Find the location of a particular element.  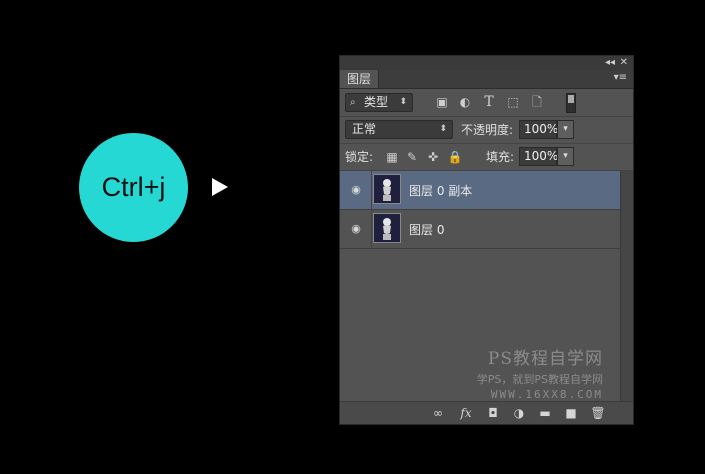

adjustment-layer-icon: ◑ is located at coordinates (519, 413).